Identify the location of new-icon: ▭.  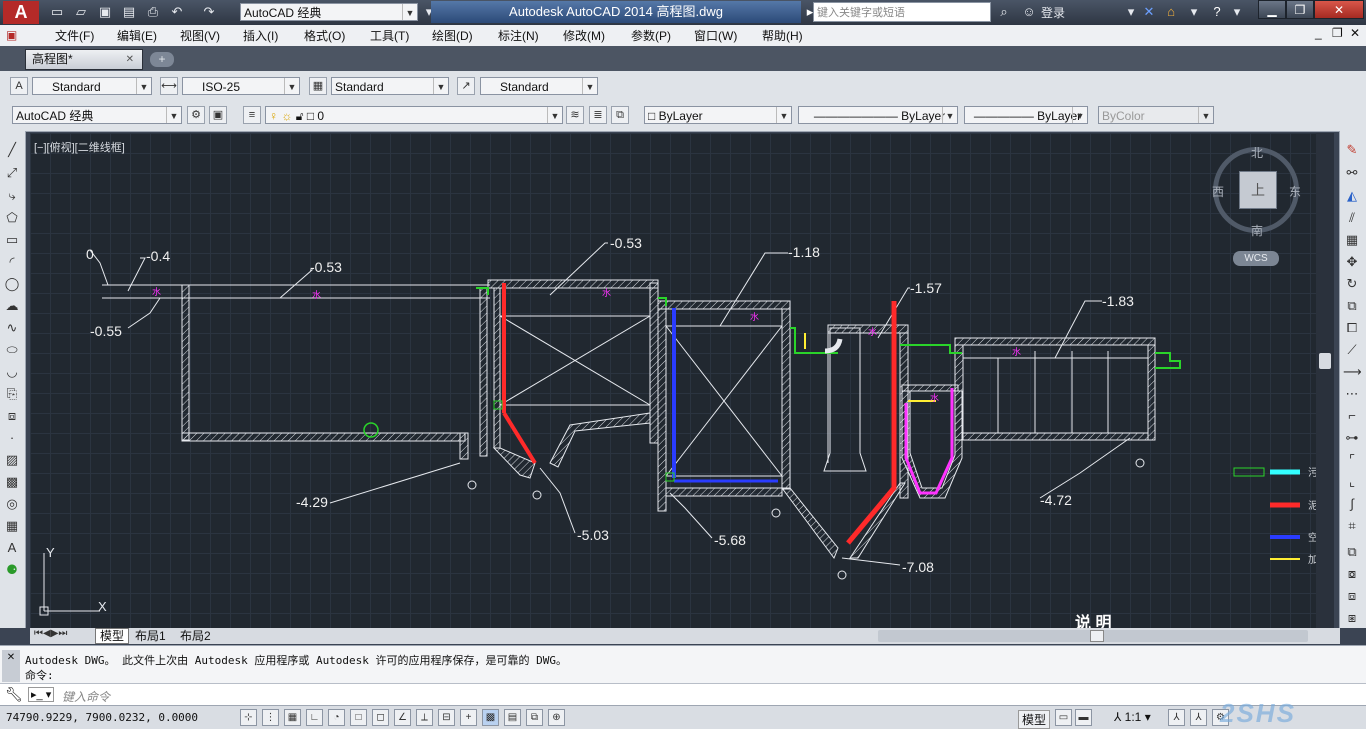
(57, 12).